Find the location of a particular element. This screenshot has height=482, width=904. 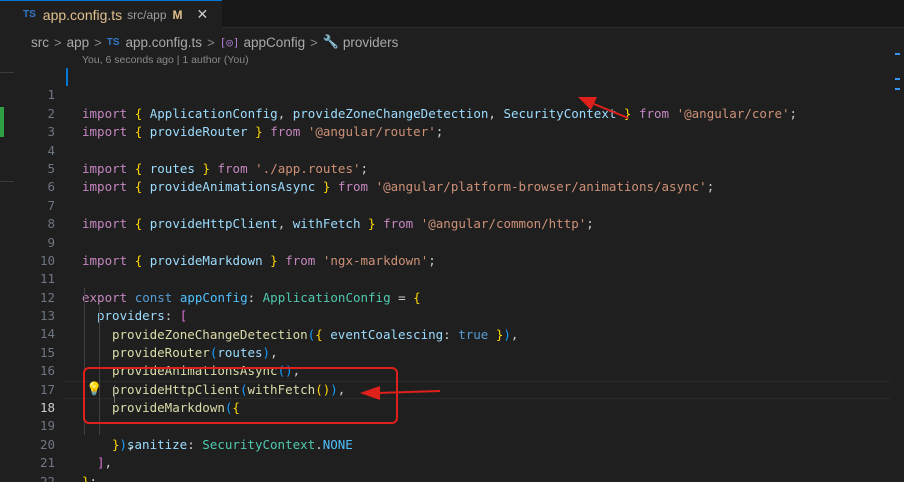

breadcrumb-providers: providers is located at coordinates (371, 42).